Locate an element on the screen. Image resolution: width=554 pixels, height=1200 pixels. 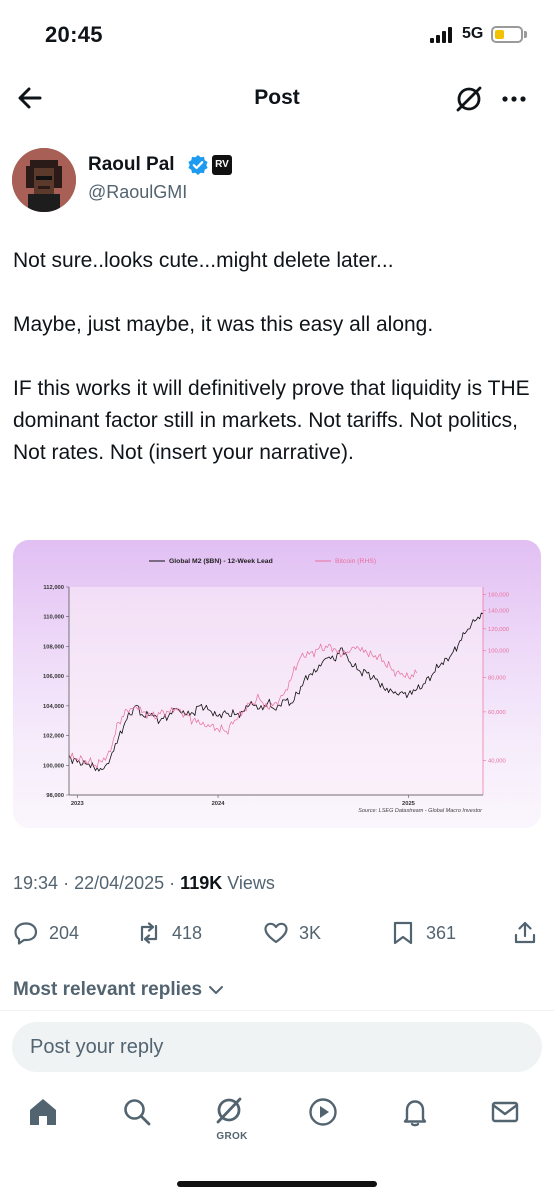
network-label: 5G is located at coordinates (473, 33).